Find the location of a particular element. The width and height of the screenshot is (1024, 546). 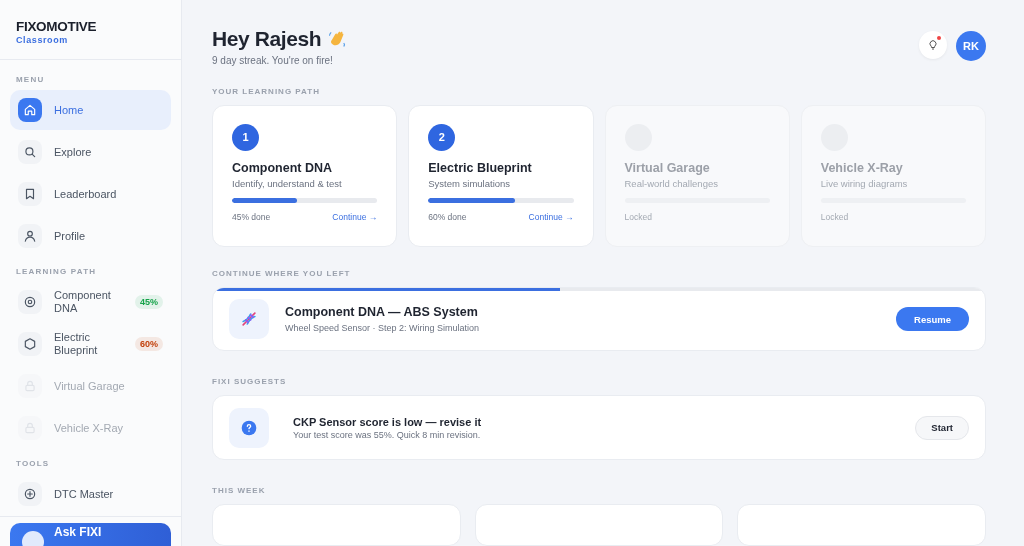

notification-button is located at coordinates (933, 45).